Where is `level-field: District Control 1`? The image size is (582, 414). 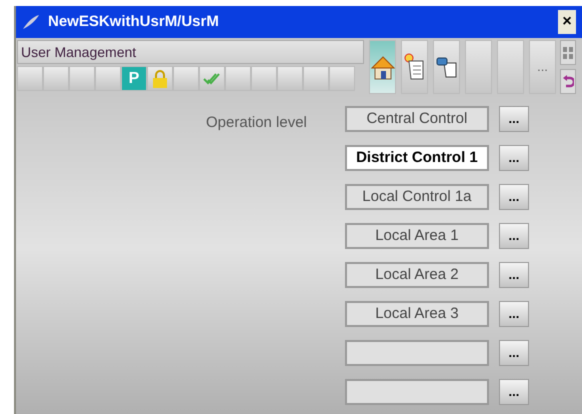 level-field: District Control 1 is located at coordinates (416, 158).